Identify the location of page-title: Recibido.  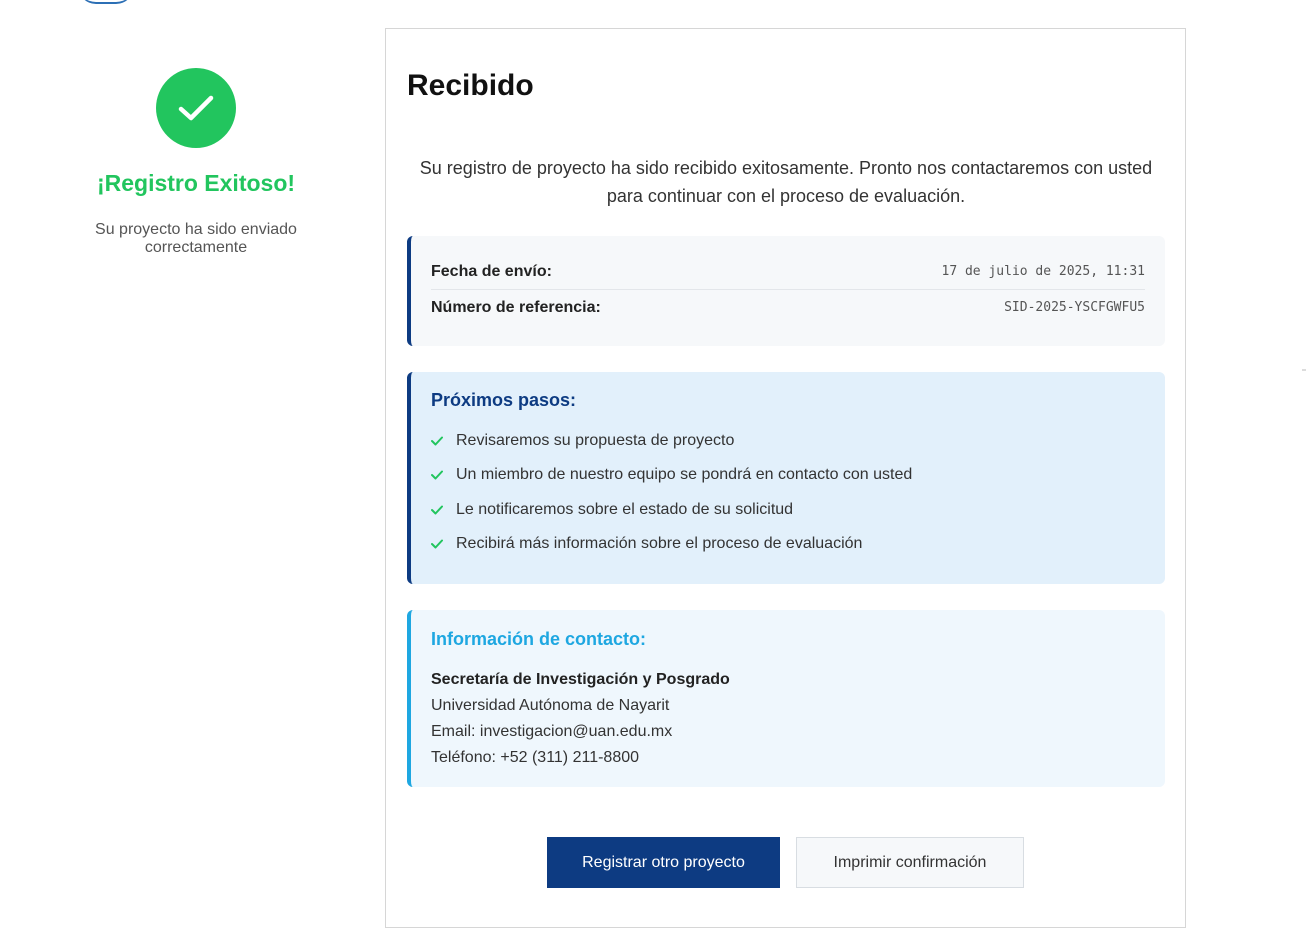
(470, 85).